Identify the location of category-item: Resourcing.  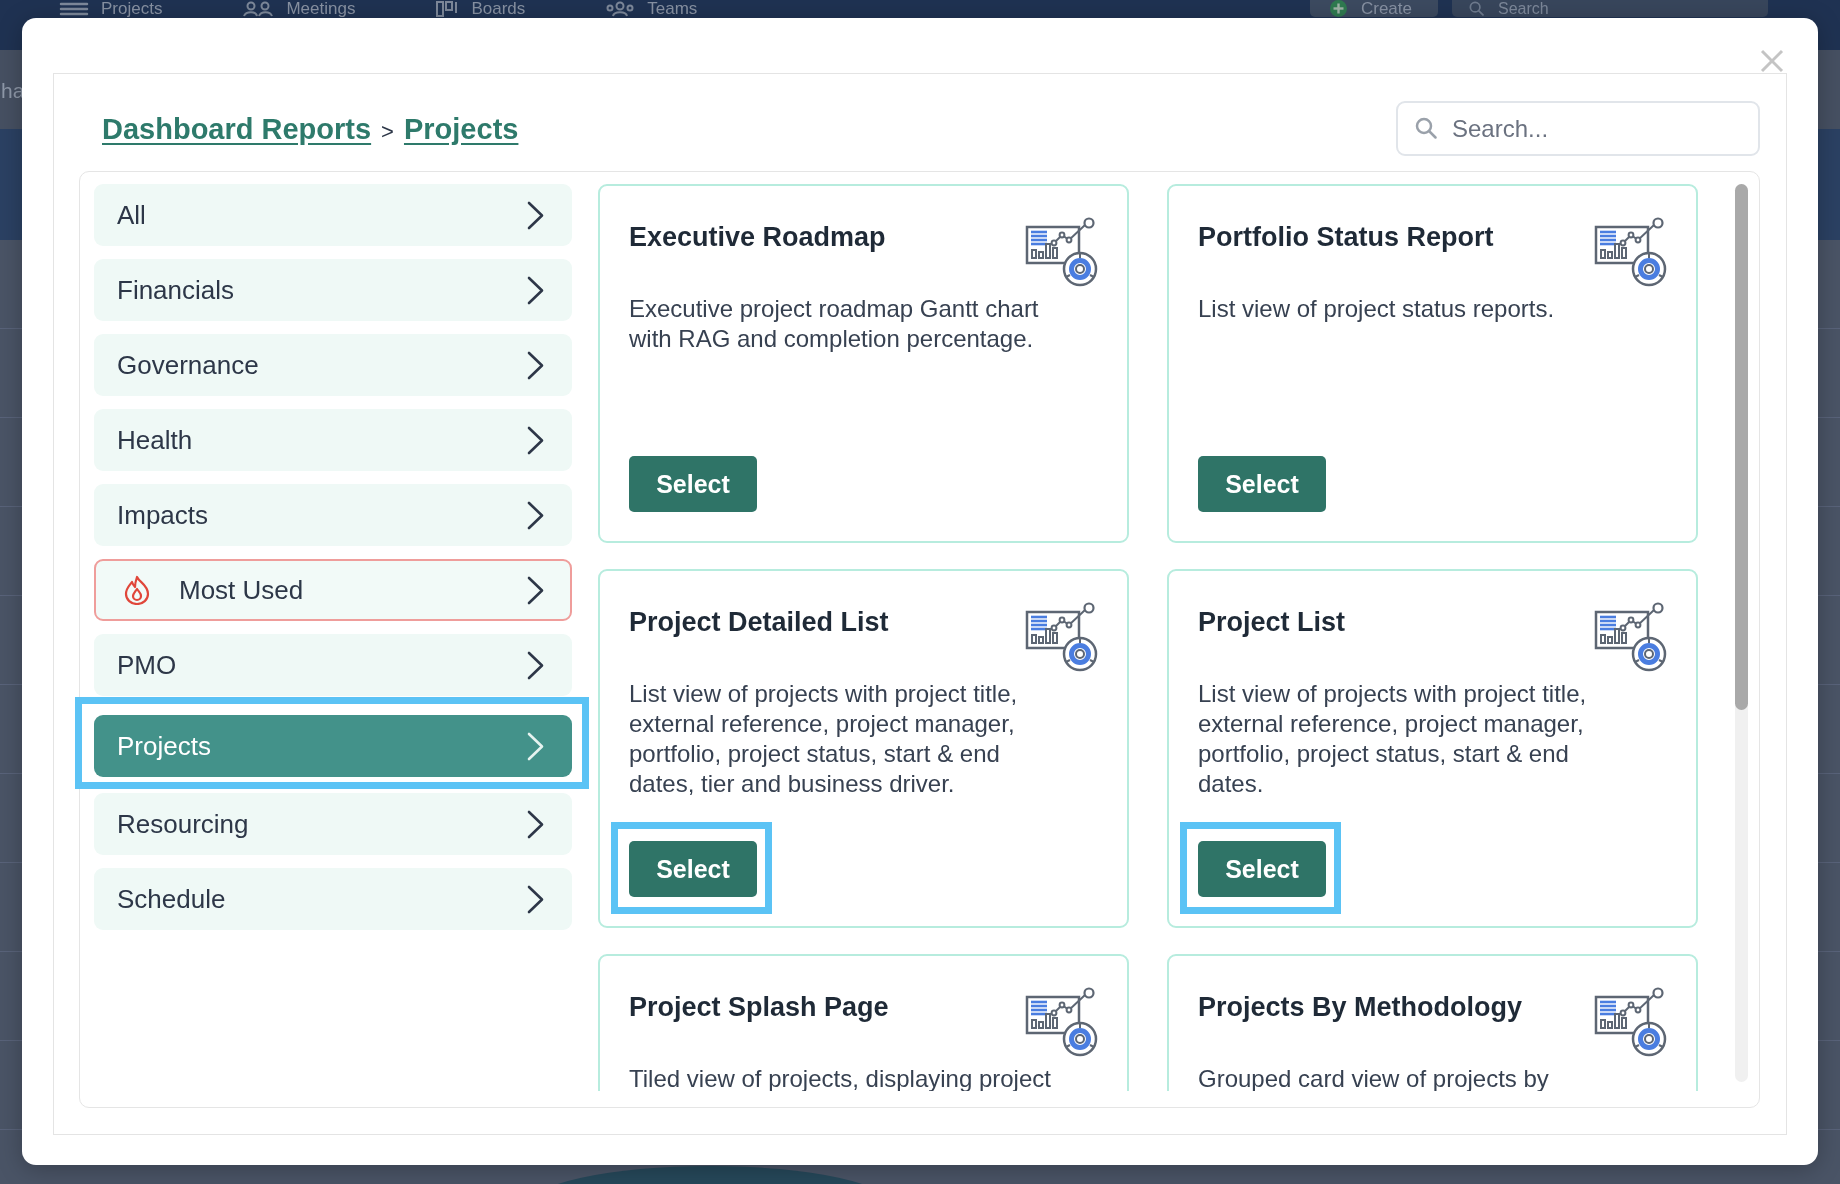
(333, 824).